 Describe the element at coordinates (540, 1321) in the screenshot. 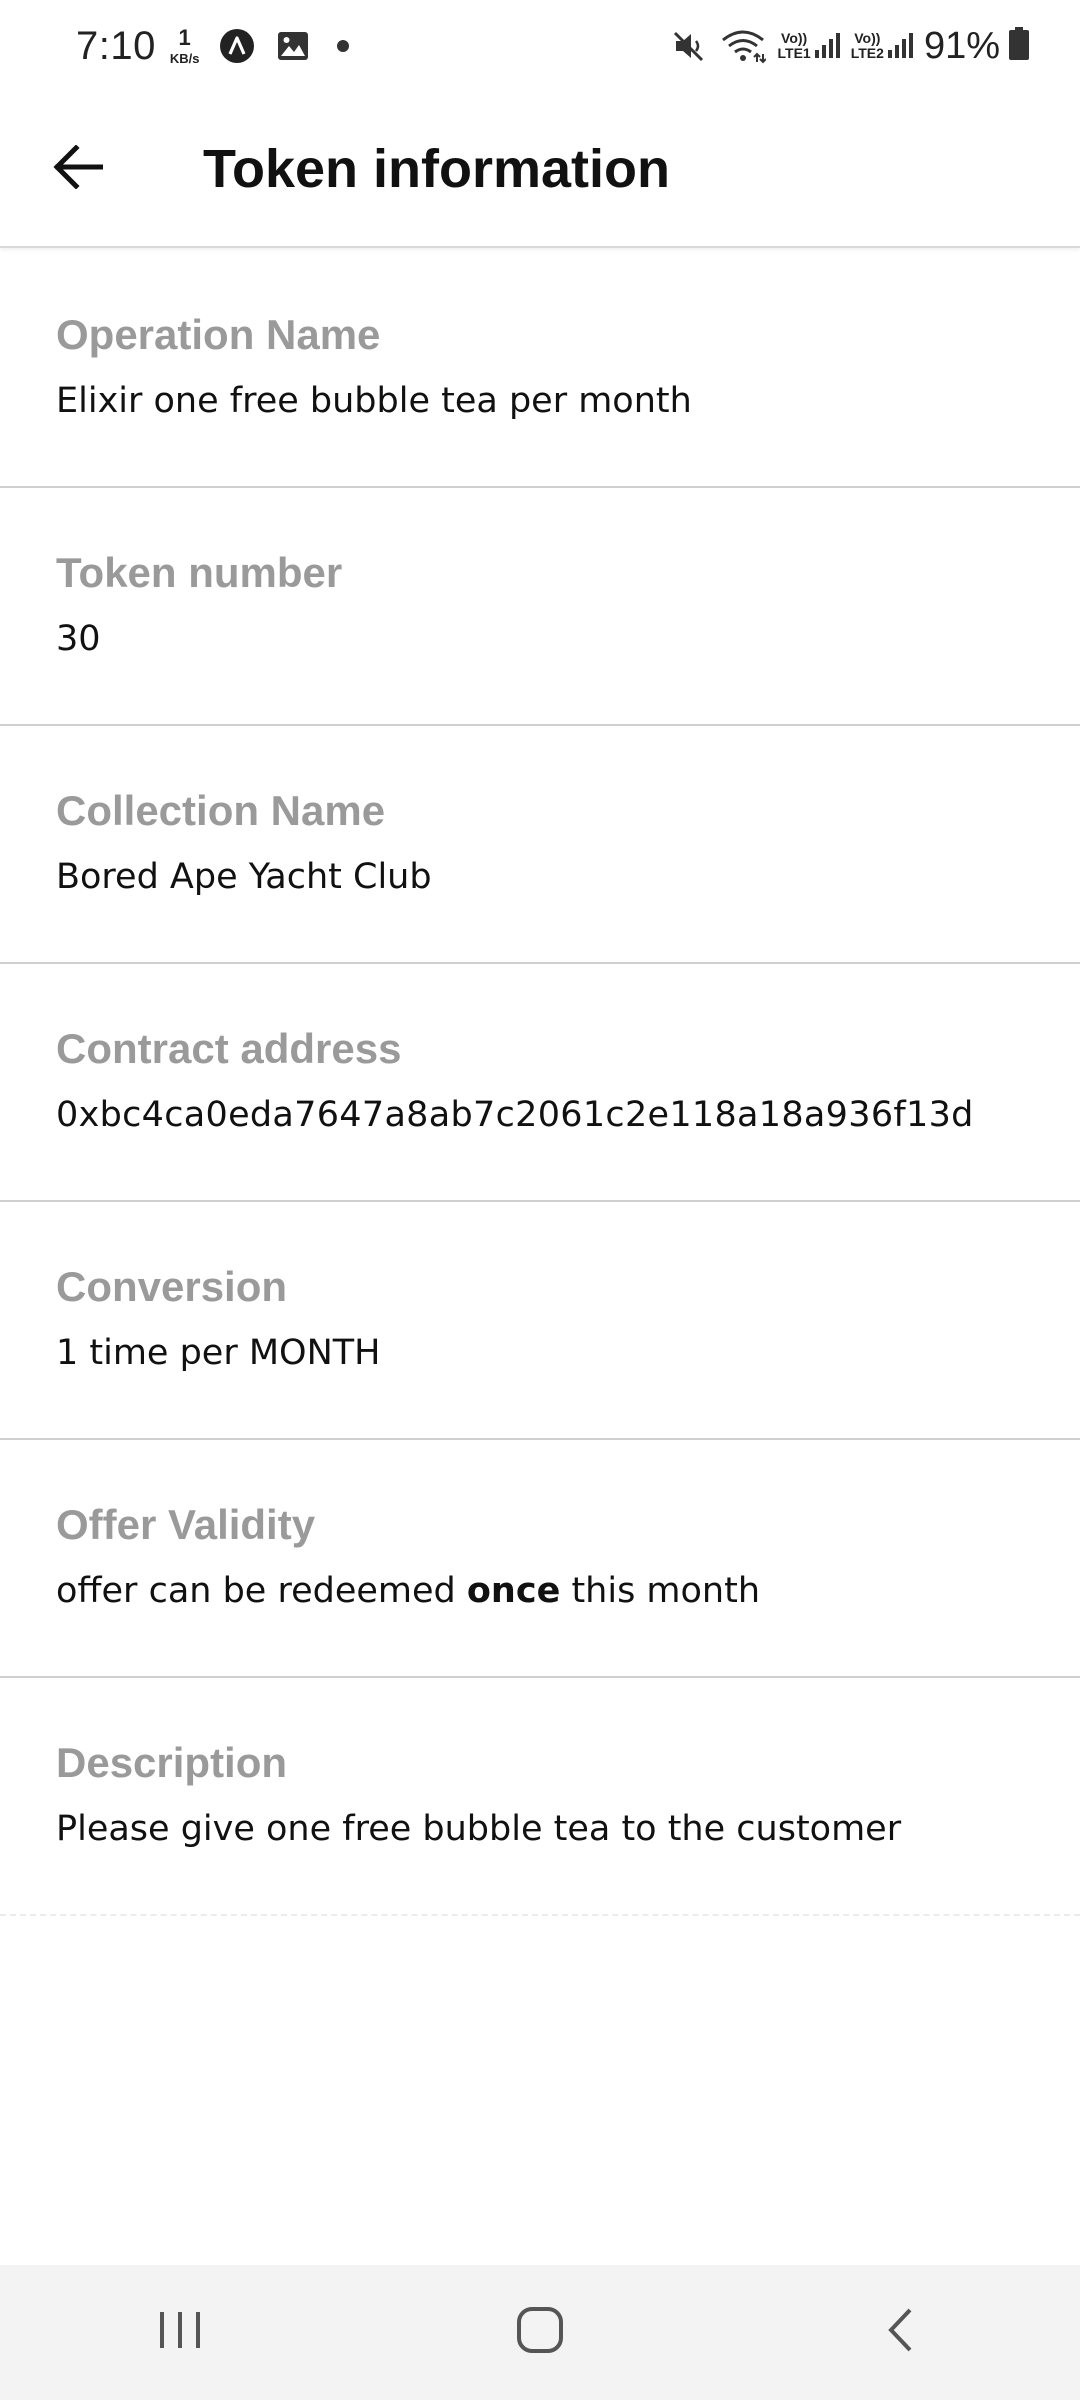

I see `info-item-conversion: Conversion 1 time per MONTH` at that location.